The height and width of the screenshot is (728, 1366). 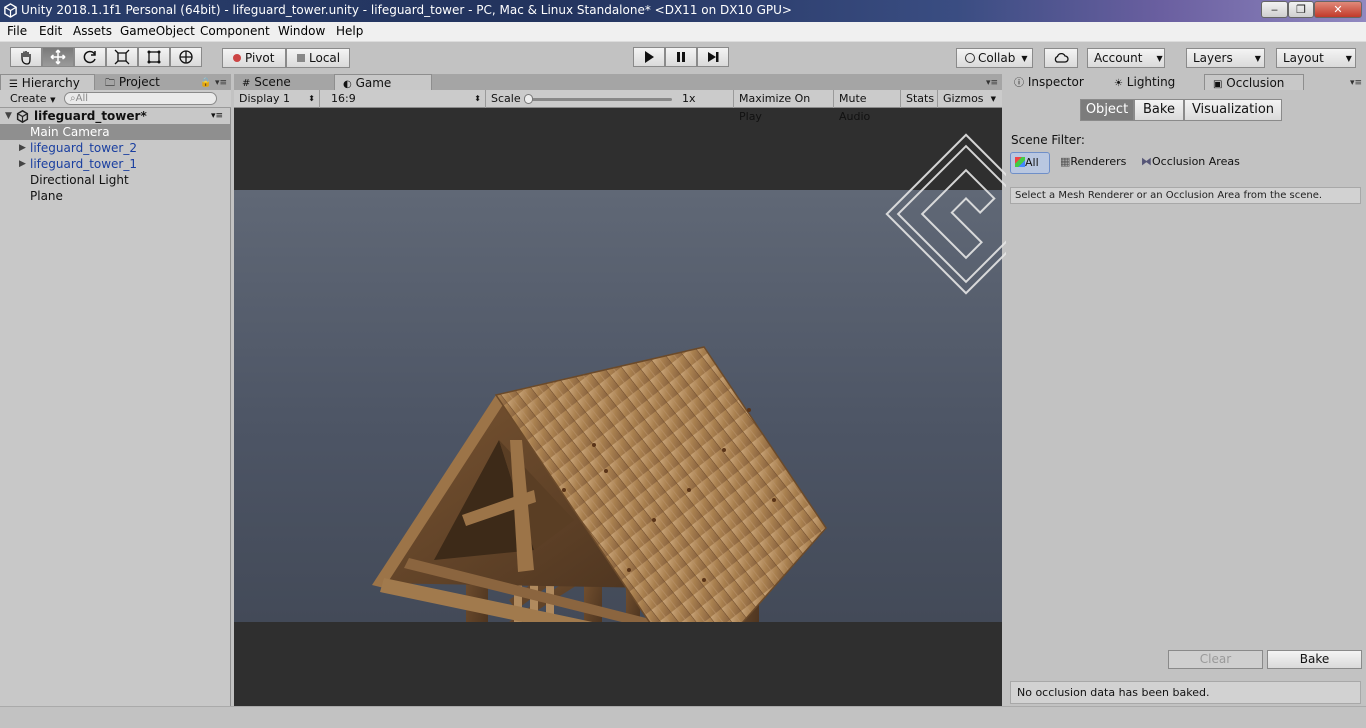 I want to click on unity-logo-icon, so click(x=10, y=10).